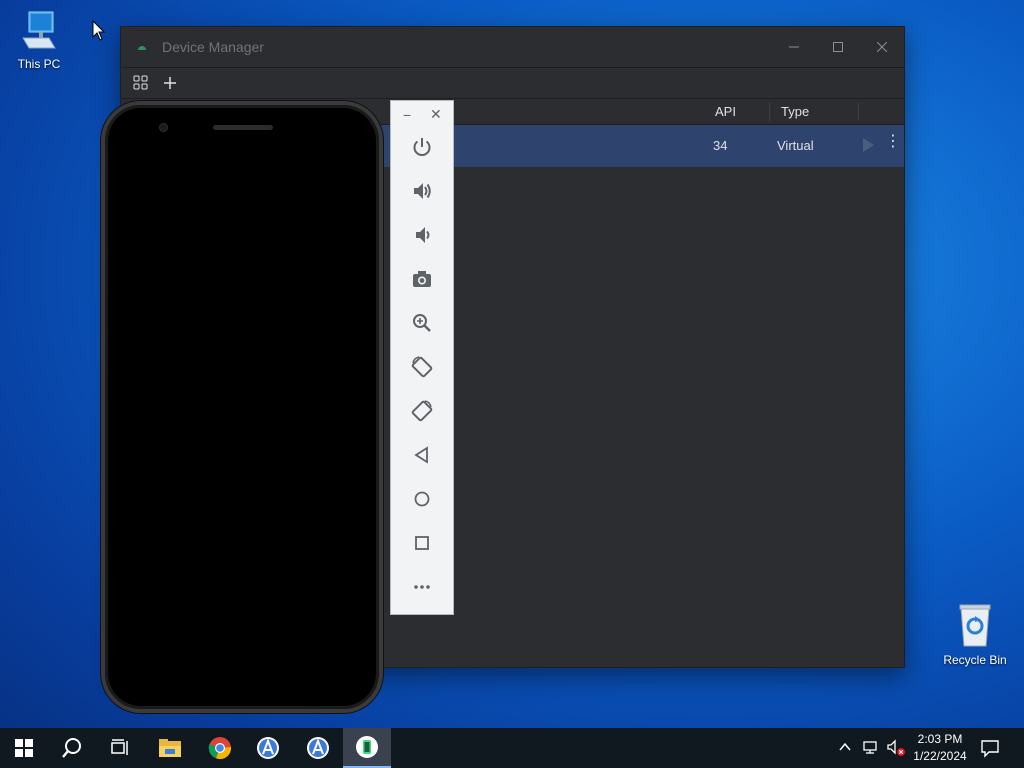 This screenshot has width=1024, height=768. What do you see at coordinates (99, 30) in the screenshot?
I see `mouse-cursor` at bounding box center [99, 30].